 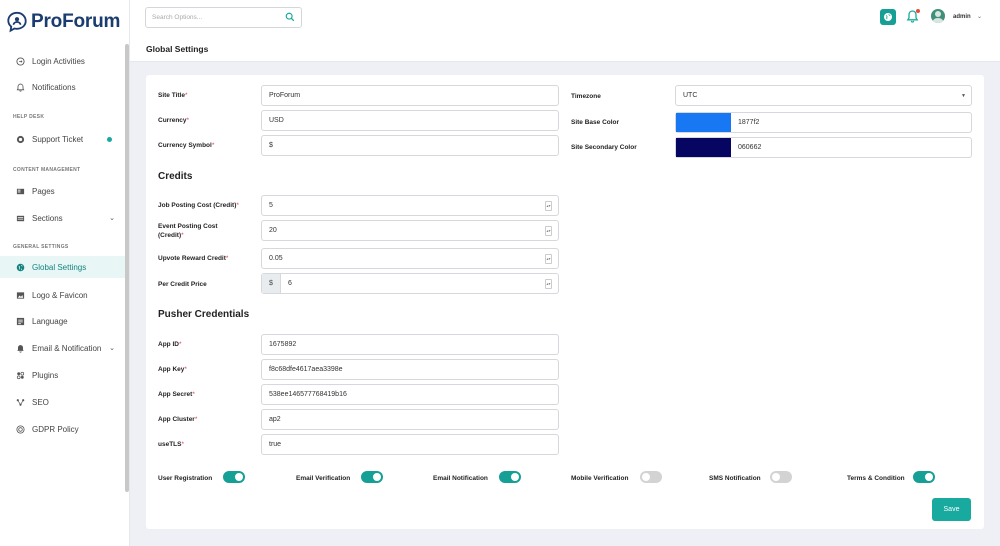 What do you see at coordinates (323, 478) in the screenshot?
I see `toggle-label: Email Verification` at bounding box center [323, 478].